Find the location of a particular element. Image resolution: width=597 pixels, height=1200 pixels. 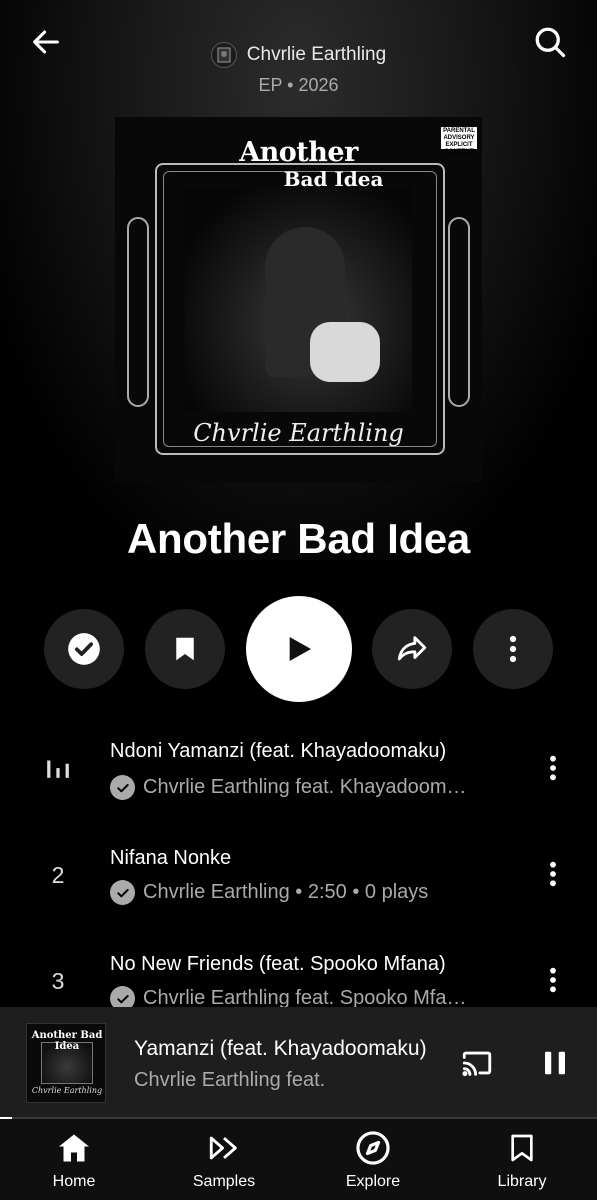

check-circle-icon is located at coordinates (84, 649).